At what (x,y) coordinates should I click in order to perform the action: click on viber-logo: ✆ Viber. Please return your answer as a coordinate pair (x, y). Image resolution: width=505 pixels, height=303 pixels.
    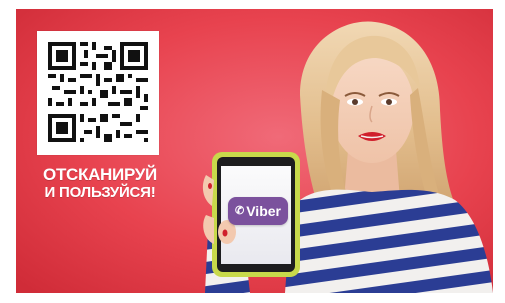
    Looking at the image, I should click on (258, 211).